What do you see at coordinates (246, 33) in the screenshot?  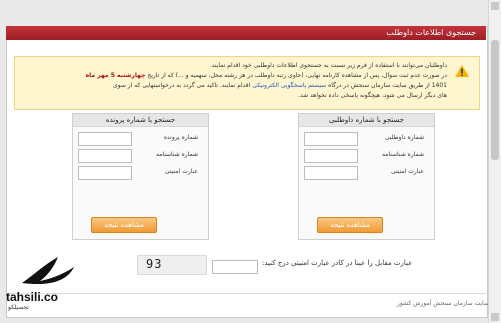 I see `page-header: جستجوی اطلاعات داوطلب` at bounding box center [246, 33].